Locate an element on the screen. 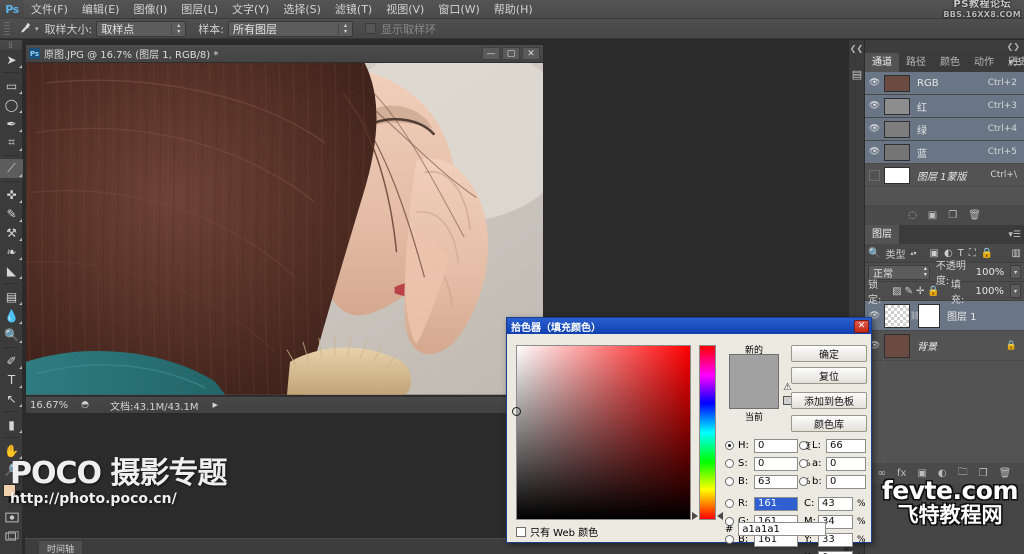 The height and width of the screenshot is (554, 1024). menu-item-5: 选择(S) is located at coordinates (302, 9).